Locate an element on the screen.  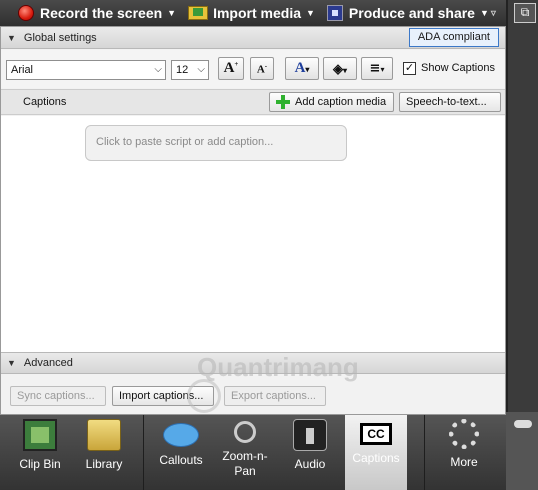
record-icon is located at coordinates (26, 13).